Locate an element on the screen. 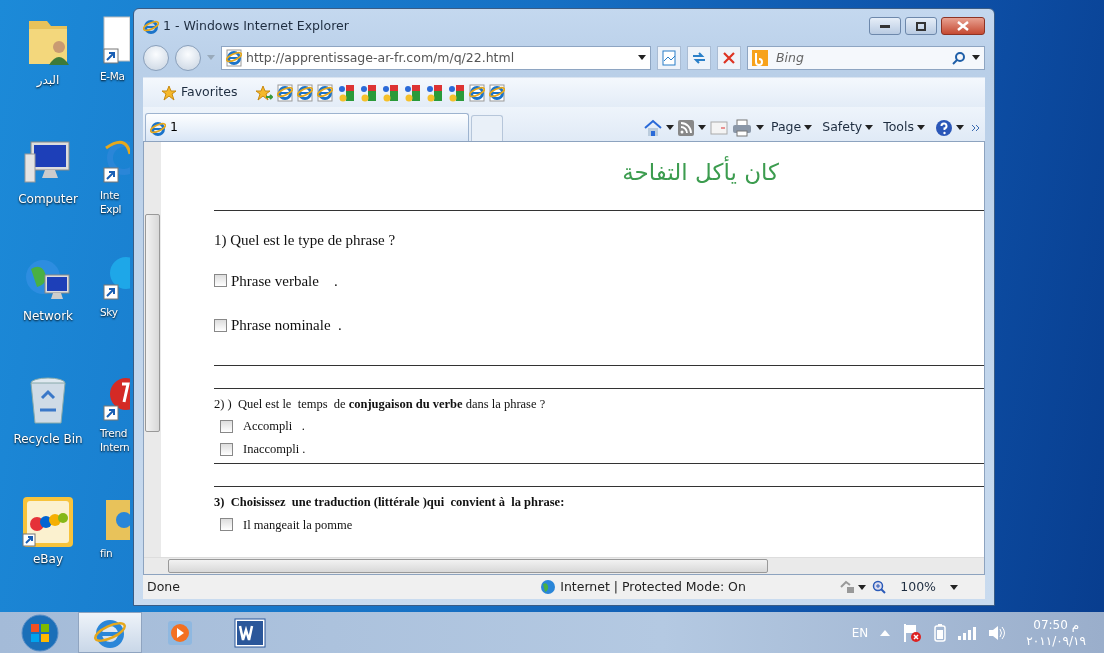 This screenshot has height=653, width=1104. horizontal-scrollbar is located at coordinates (564, 565).